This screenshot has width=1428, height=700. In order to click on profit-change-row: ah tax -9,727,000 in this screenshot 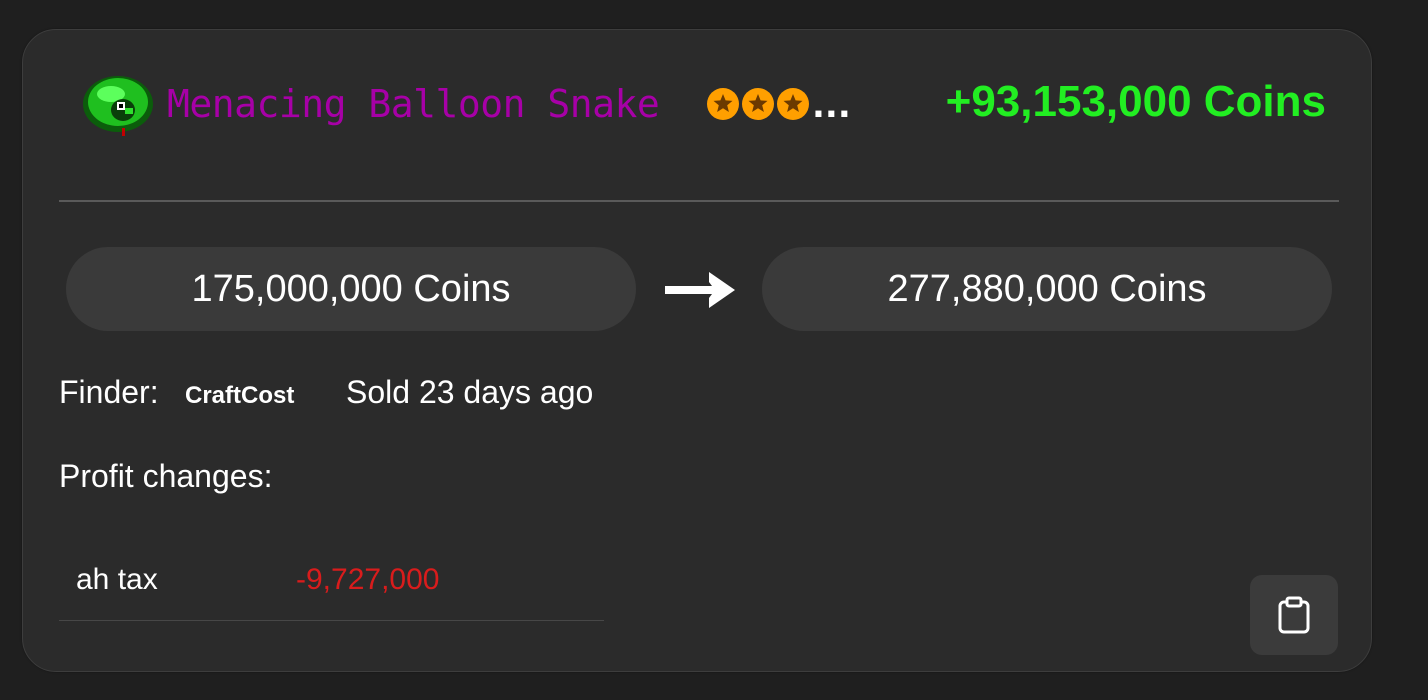, I will do `click(331, 588)`.